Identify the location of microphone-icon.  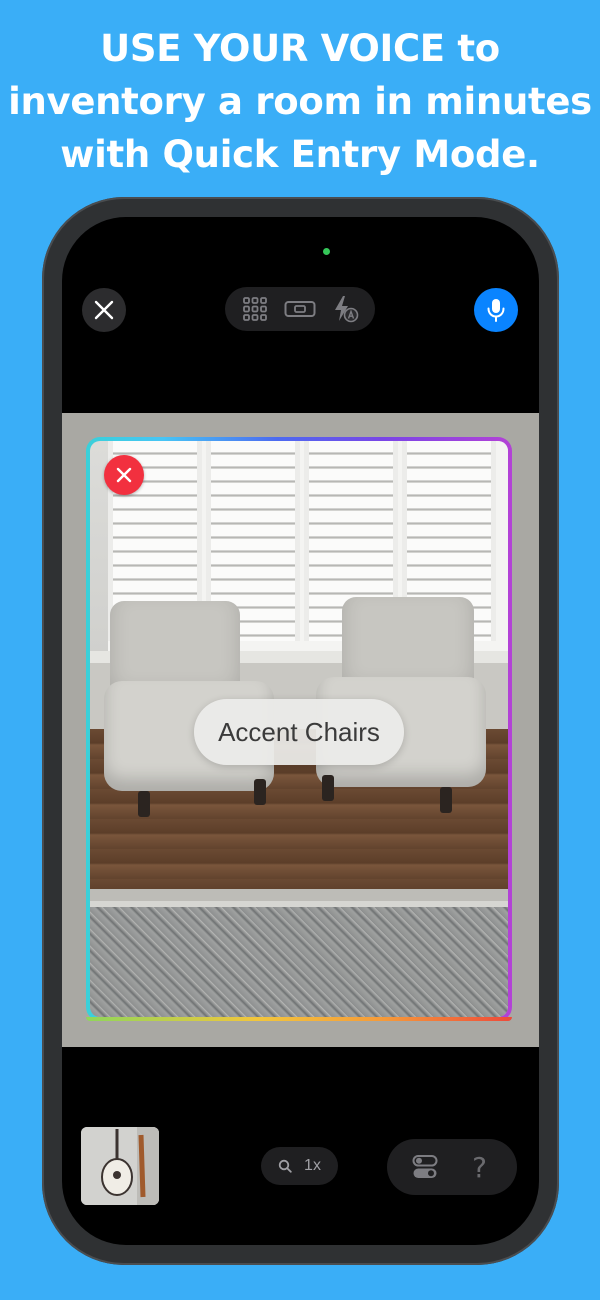
(496, 310).